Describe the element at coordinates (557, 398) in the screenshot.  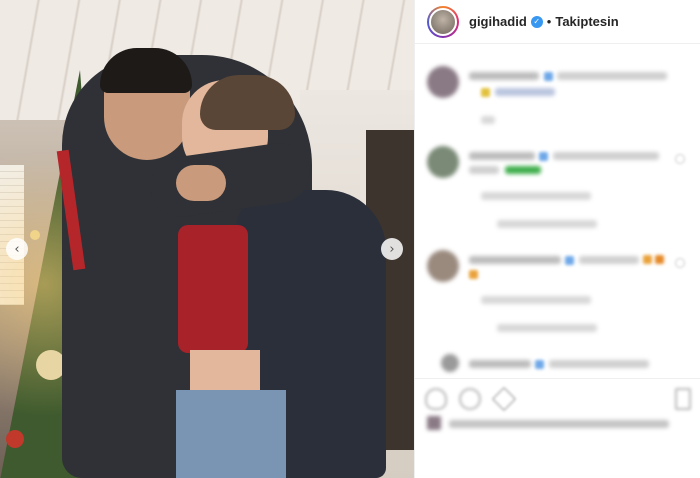
I see `post-actions-bar` at that location.